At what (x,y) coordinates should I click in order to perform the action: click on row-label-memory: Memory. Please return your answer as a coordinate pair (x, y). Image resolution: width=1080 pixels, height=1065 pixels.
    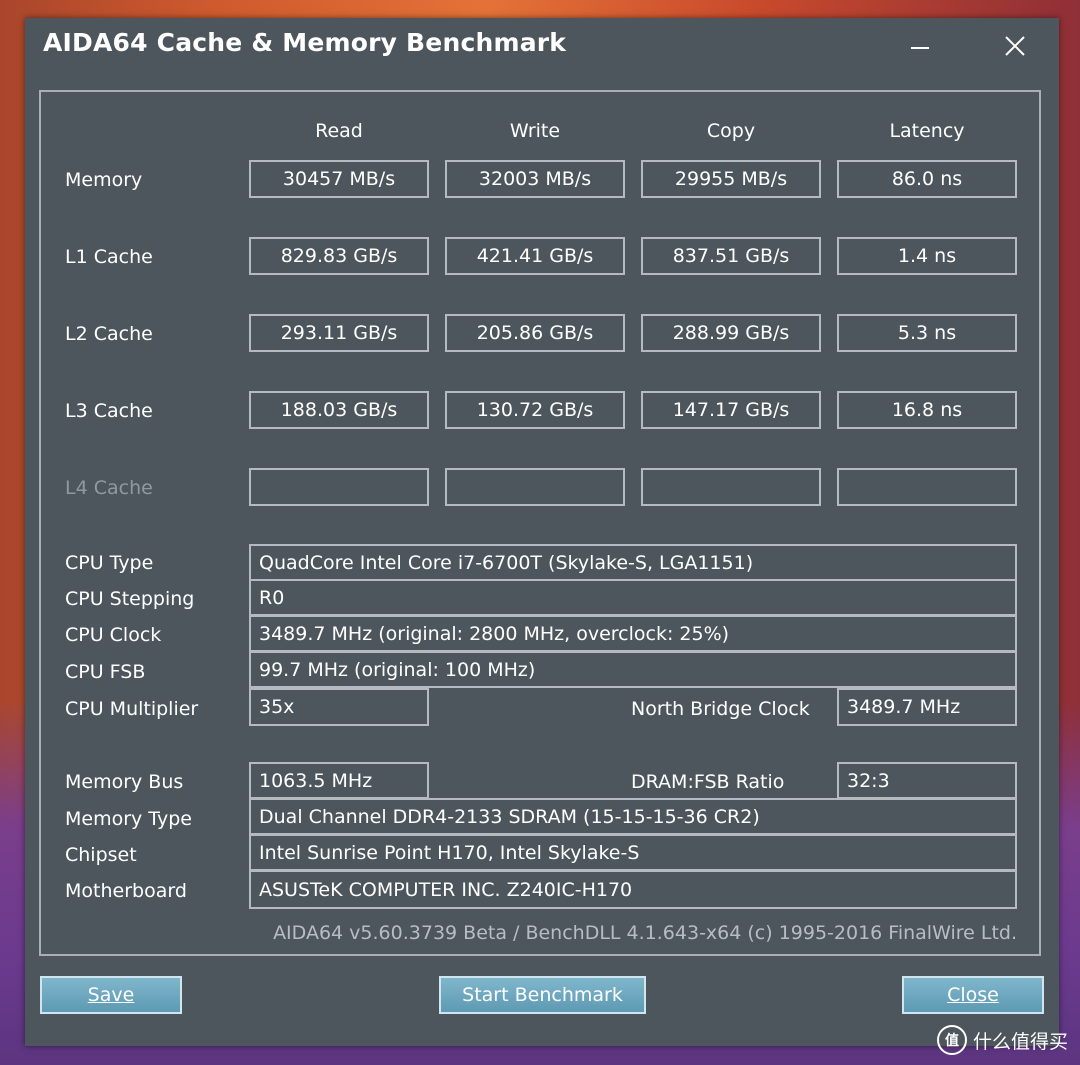
    Looking at the image, I should click on (104, 180).